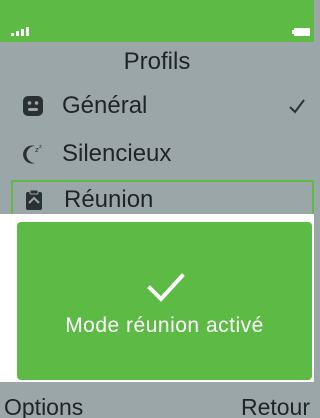  I want to click on profile-item-label: Silencieux, so click(117, 153).